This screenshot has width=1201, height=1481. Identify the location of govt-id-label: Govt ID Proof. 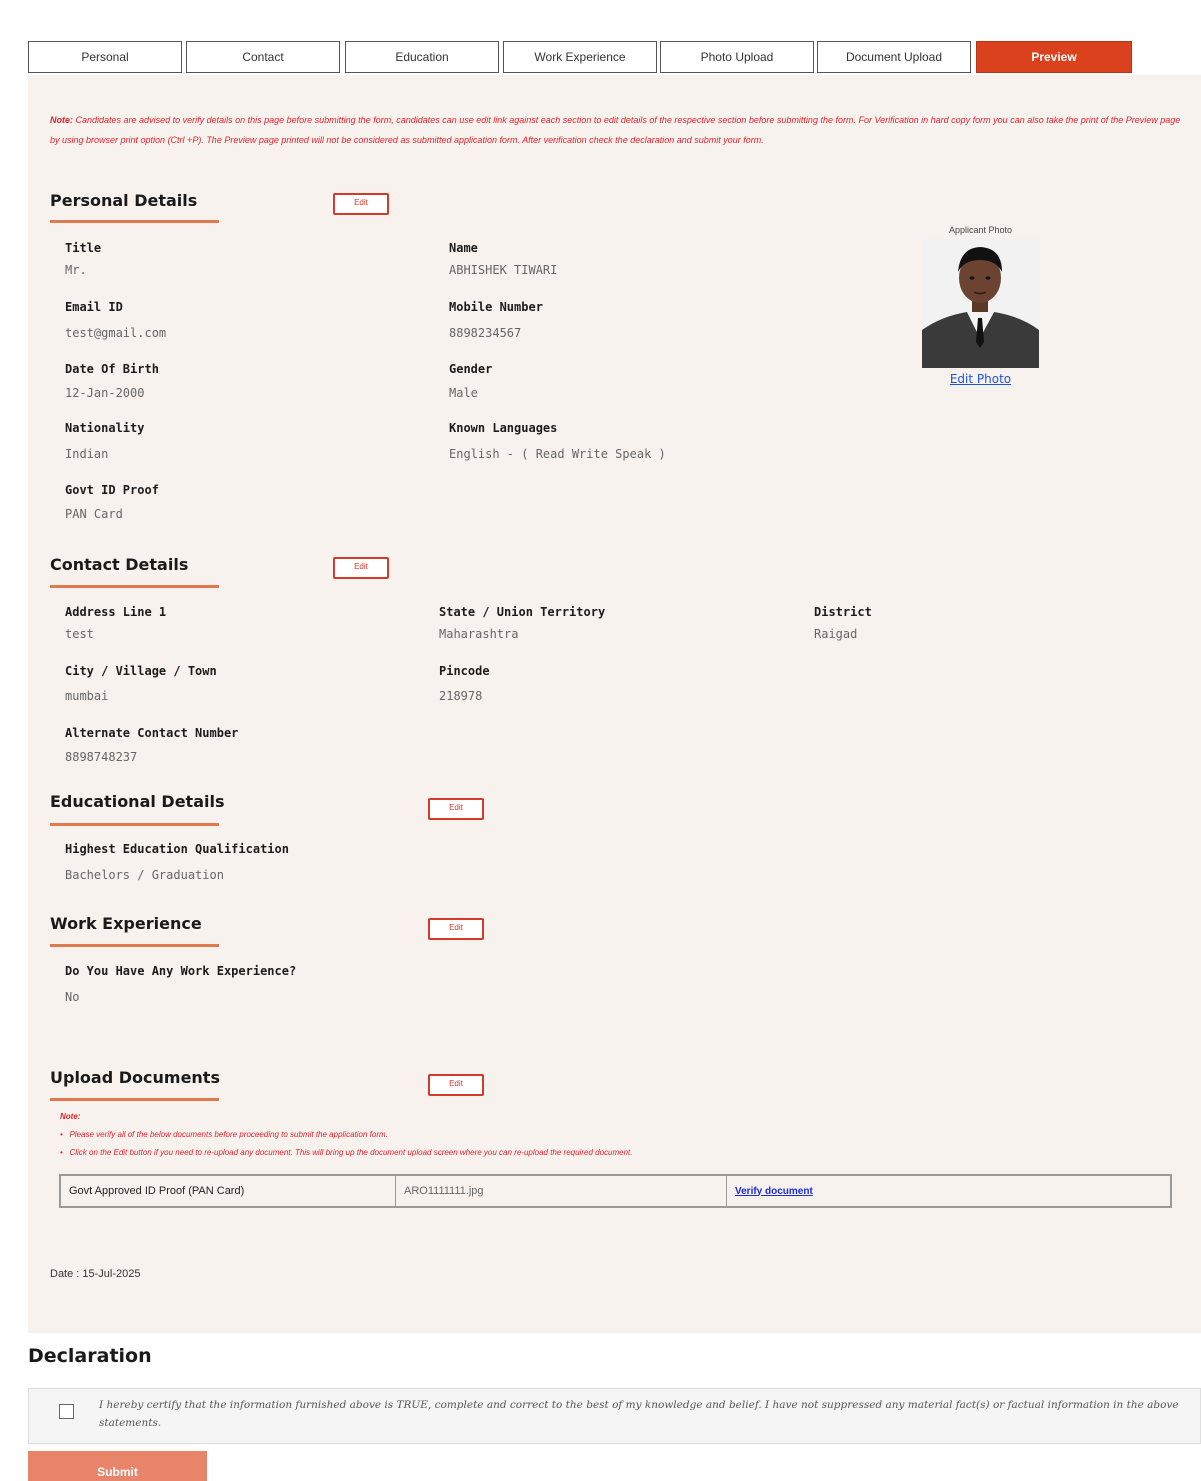
(112, 490).